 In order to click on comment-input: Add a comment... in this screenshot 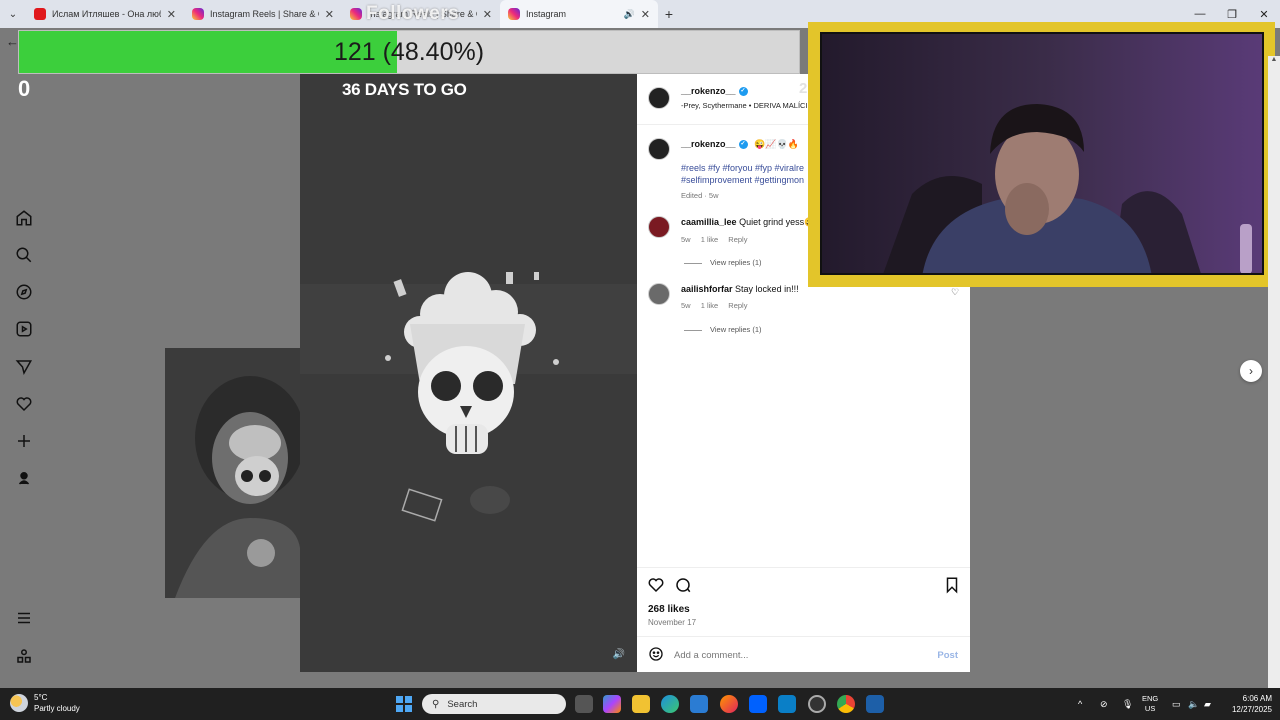, I will do `click(711, 655)`.